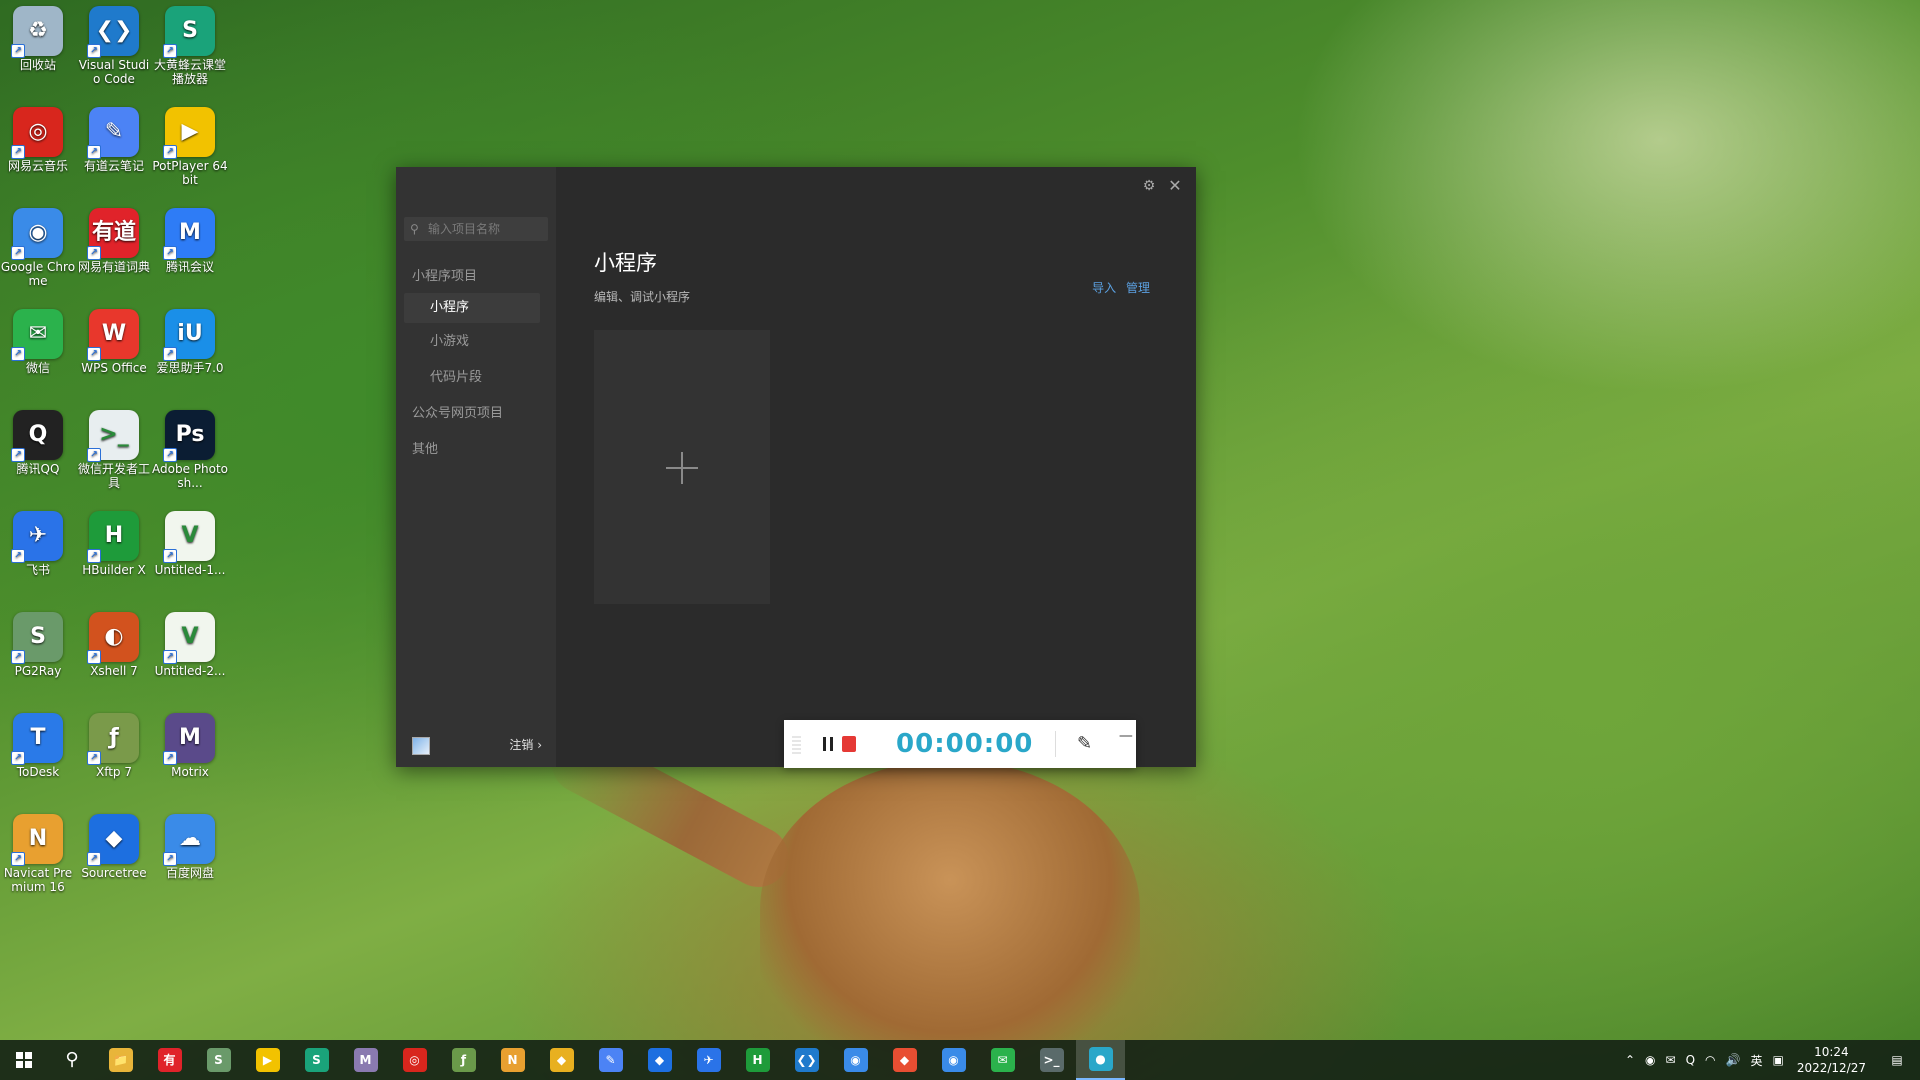  What do you see at coordinates (806, 1060) in the screenshot?
I see `taskbar-app-button: ❮❯` at bounding box center [806, 1060].